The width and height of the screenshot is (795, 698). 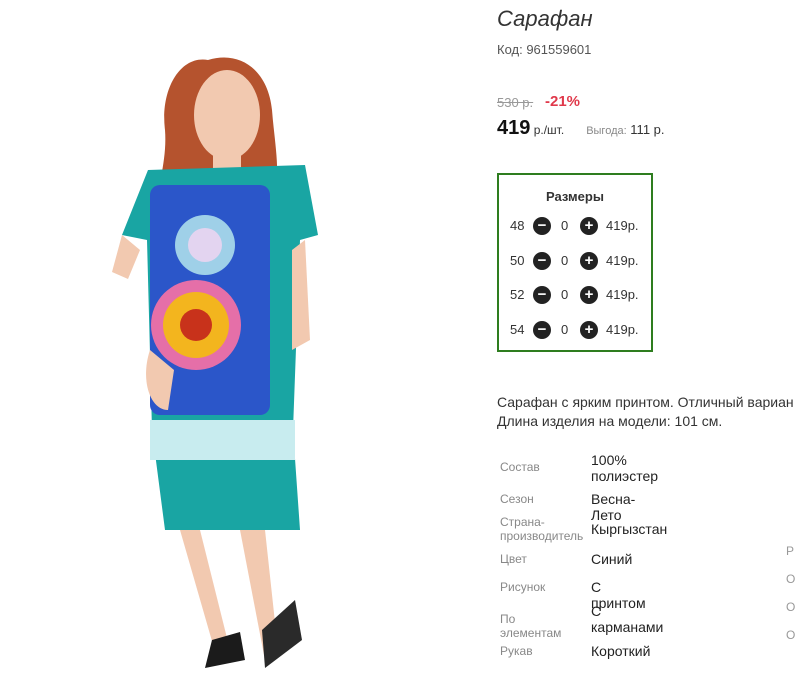 What do you see at coordinates (547, 130) in the screenshot?
I see `price-unit: р./шт.` at bounding box center [547, 130].